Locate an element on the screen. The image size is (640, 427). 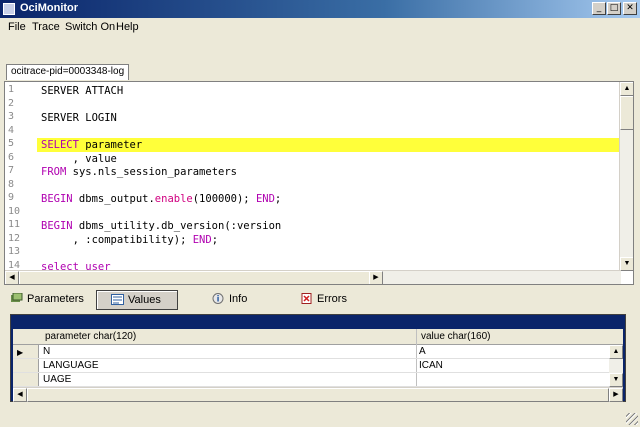
code-line: SELECT parameter is located at coordinates (331, 145).